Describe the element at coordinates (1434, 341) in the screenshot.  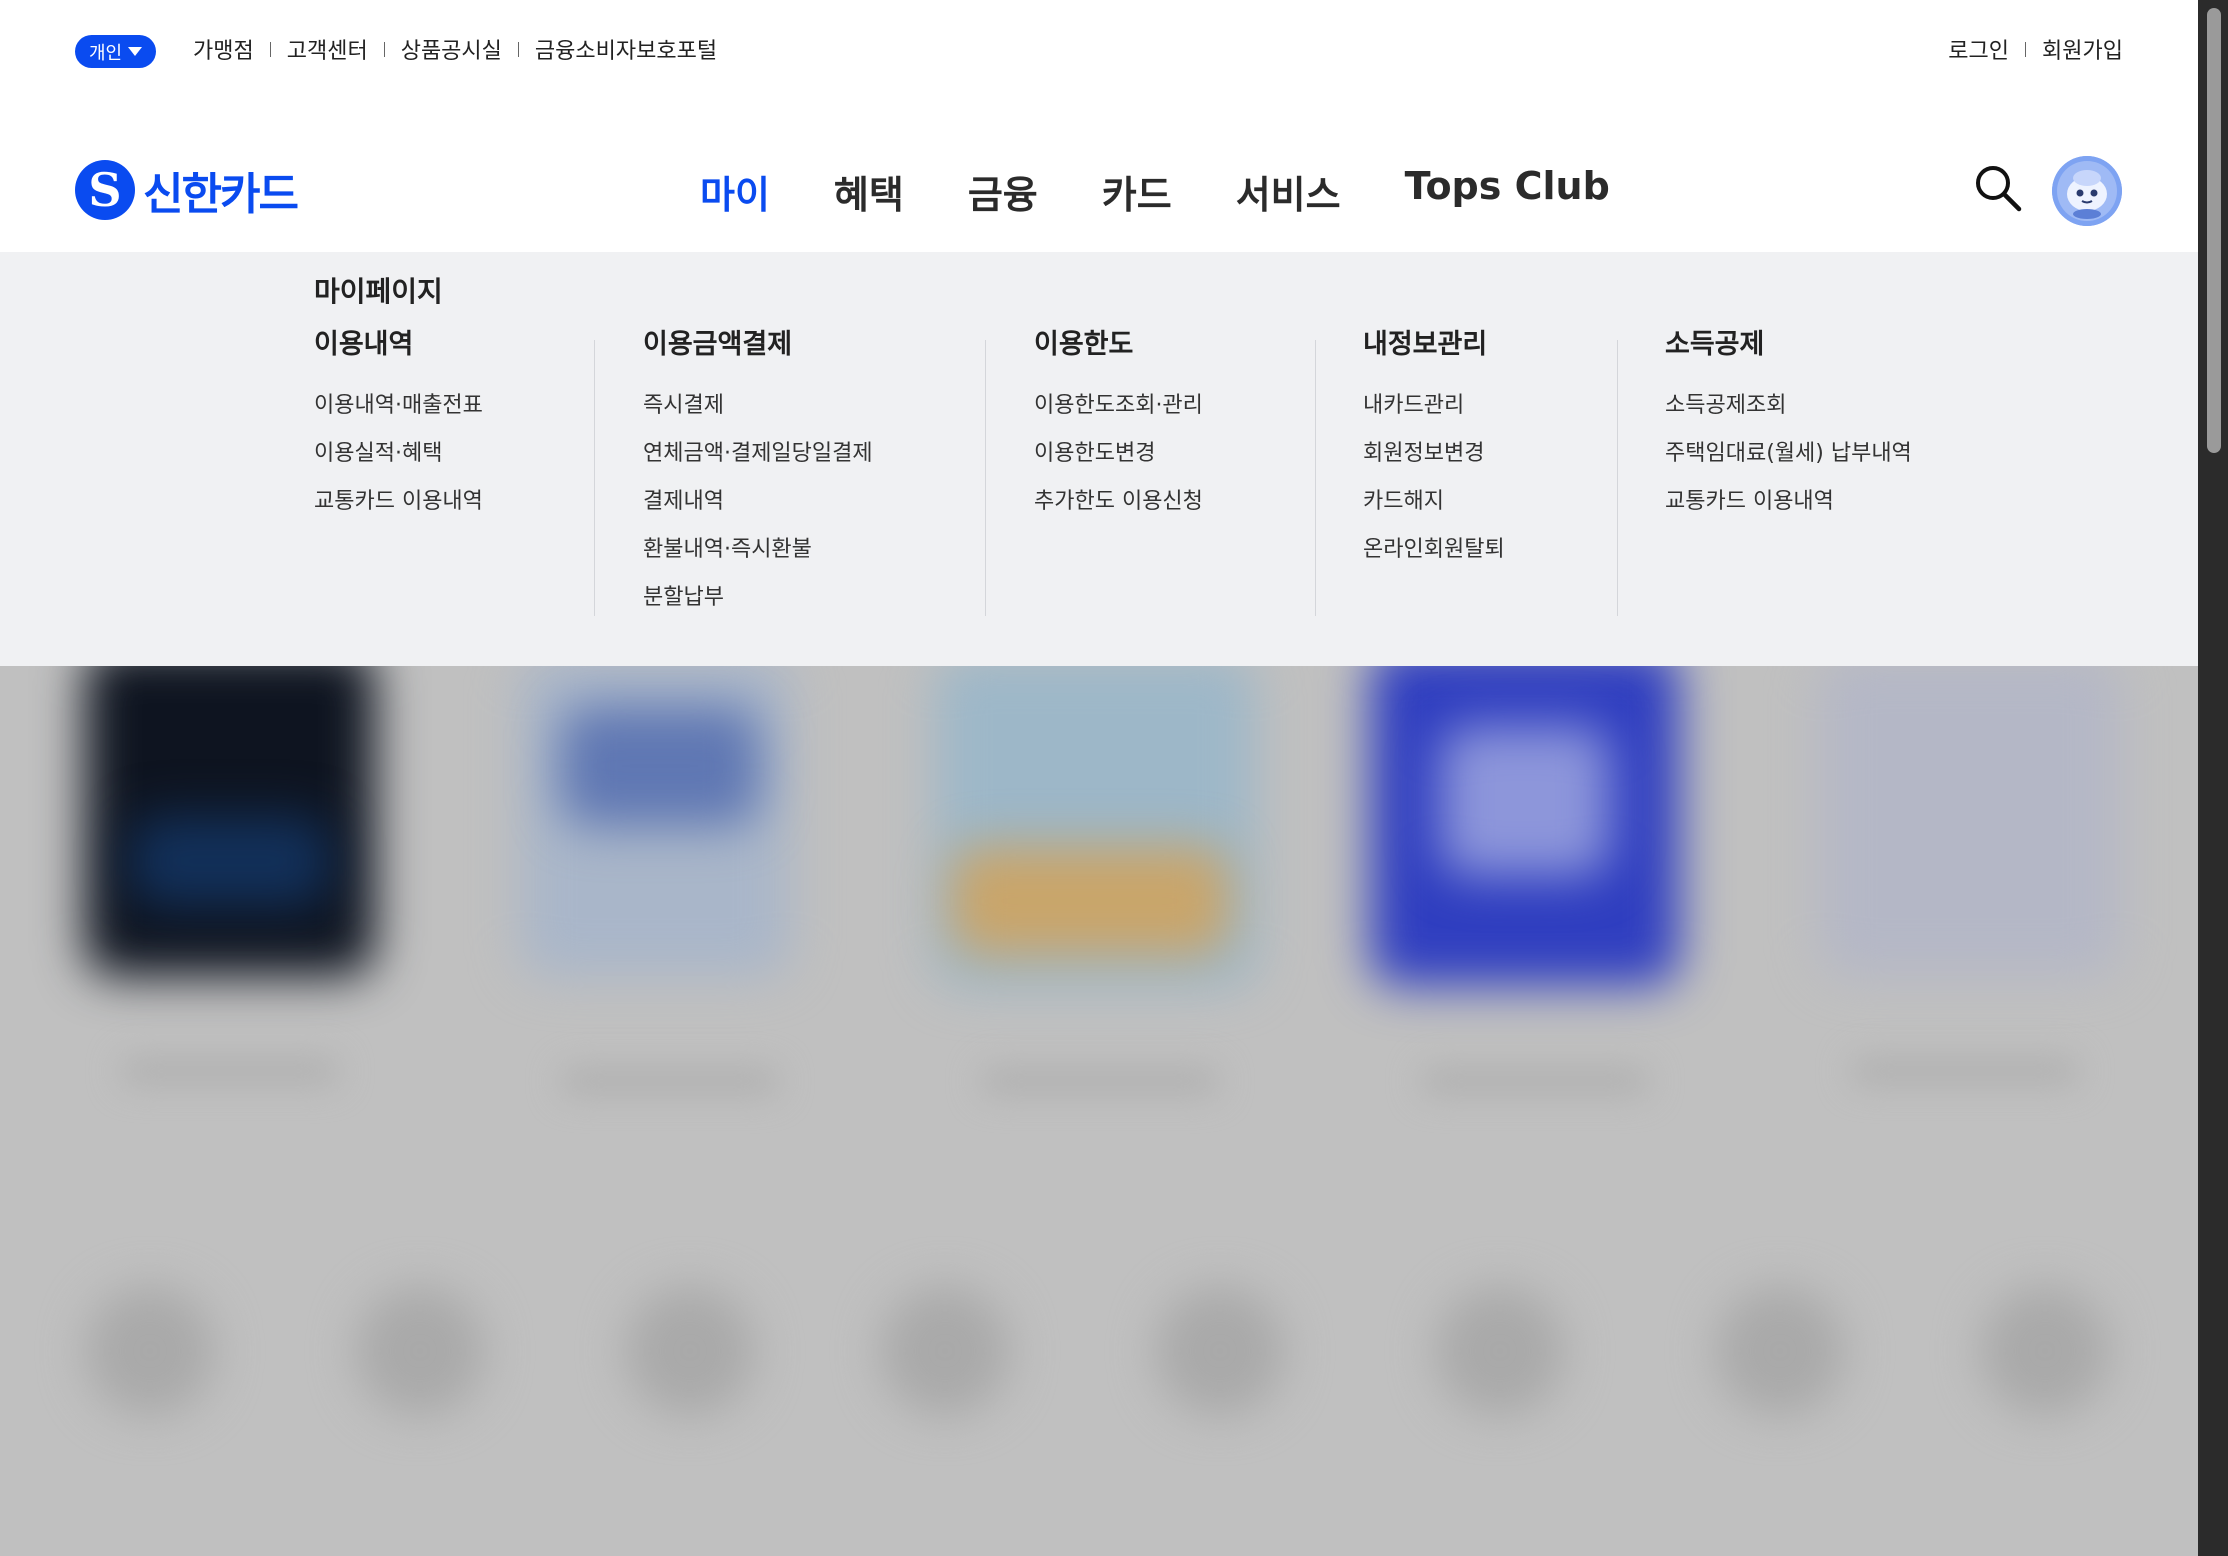
I see `column-heading: 내정보관리` at that location.